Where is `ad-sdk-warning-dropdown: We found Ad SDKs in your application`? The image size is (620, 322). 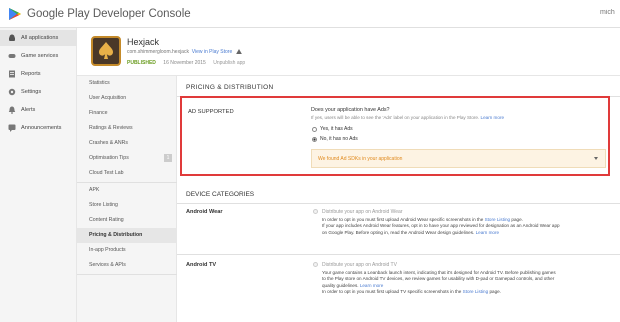
ad-sdk-warning-dropdown: We found Ad SDKs in your application is located at coordinates (458, 158).